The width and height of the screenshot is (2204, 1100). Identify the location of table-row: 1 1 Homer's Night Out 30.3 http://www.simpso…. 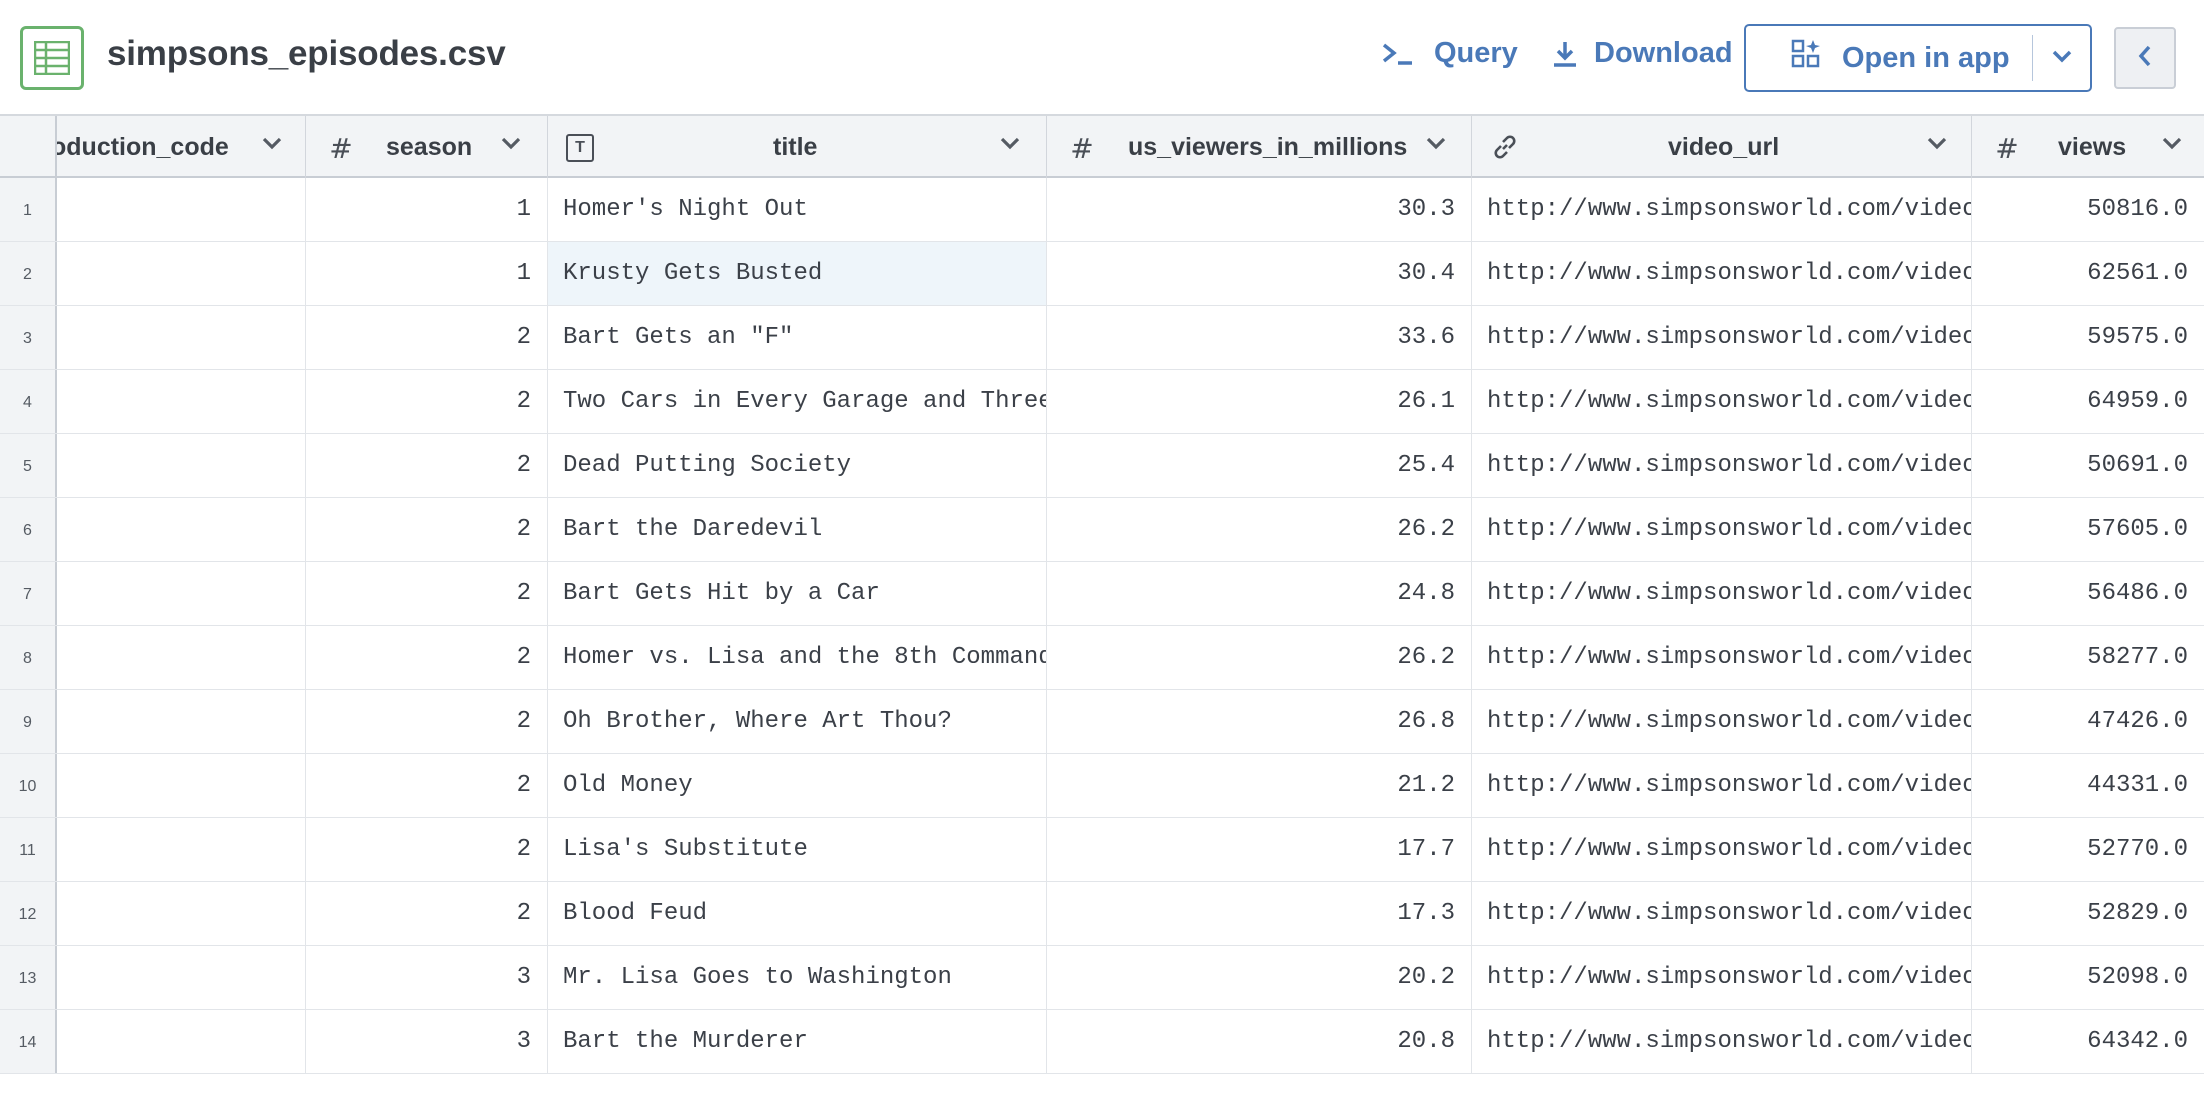
(1102, 210).